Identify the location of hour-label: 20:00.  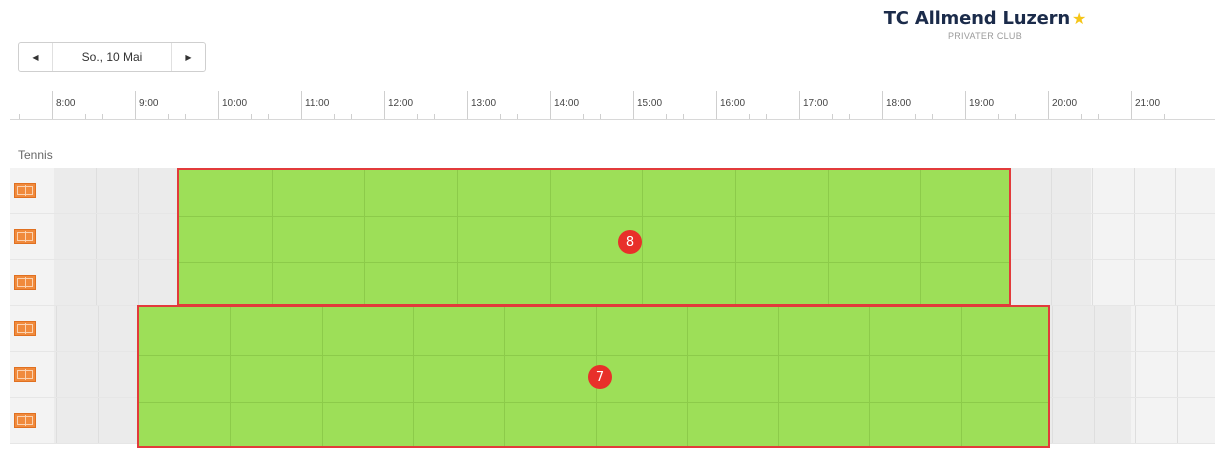
(1065, 103).